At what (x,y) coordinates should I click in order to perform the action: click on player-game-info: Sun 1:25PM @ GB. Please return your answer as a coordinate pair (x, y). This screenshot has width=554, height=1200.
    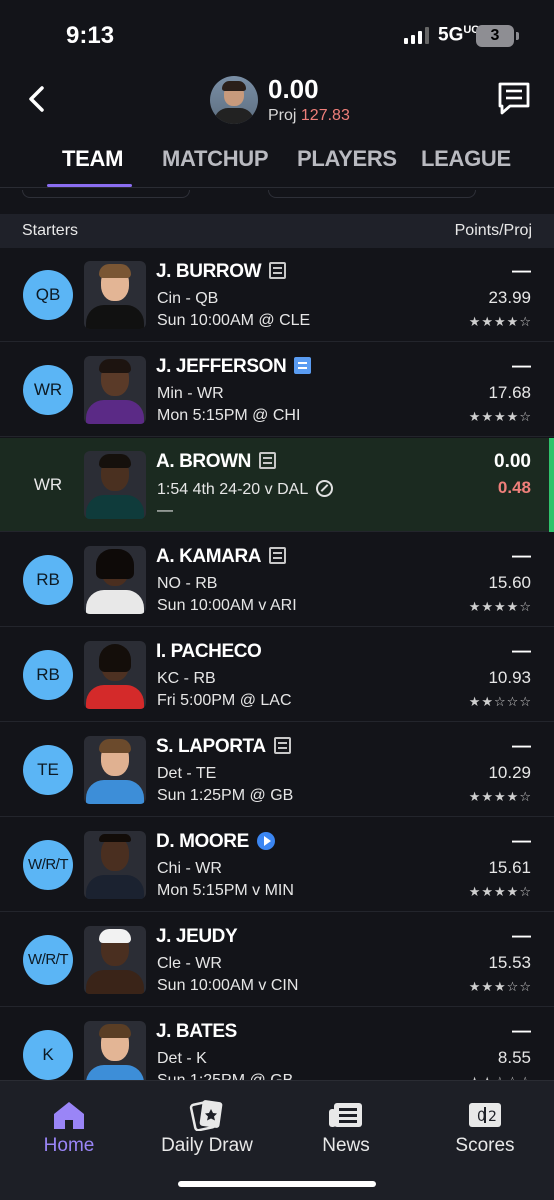
    Looking at the image, I should click on (225, 795).